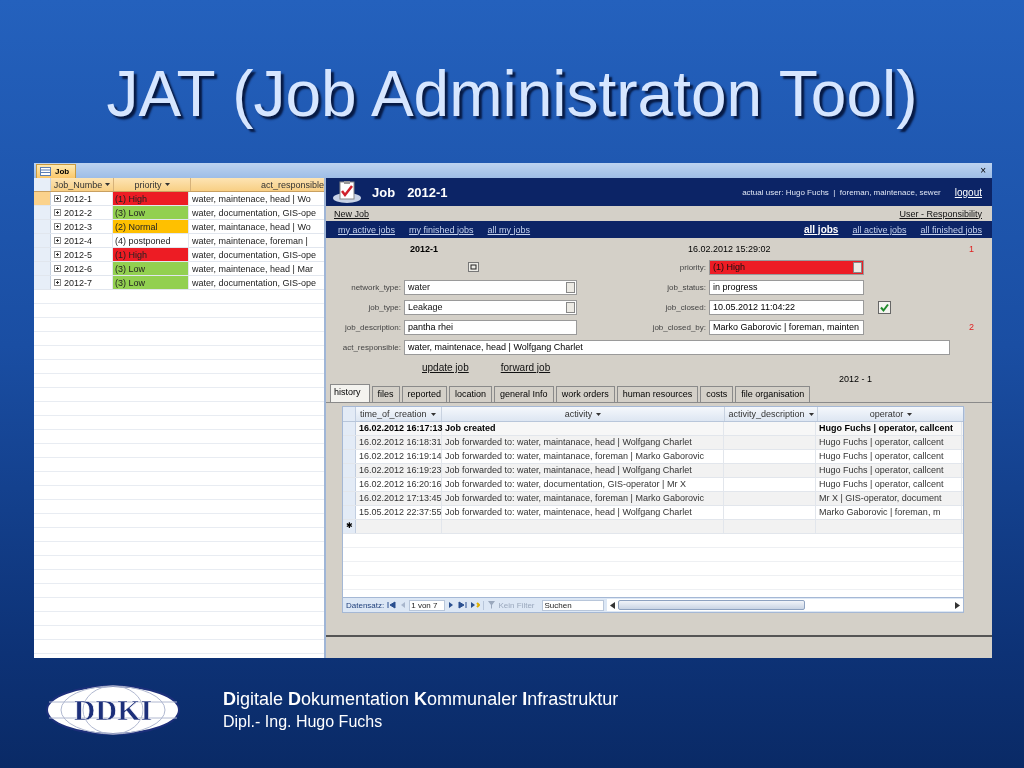  What do you see at coordinates (393, 414) in the screenshot?
I see `column-header: time_of_creation` at bounding box center [393, 414].